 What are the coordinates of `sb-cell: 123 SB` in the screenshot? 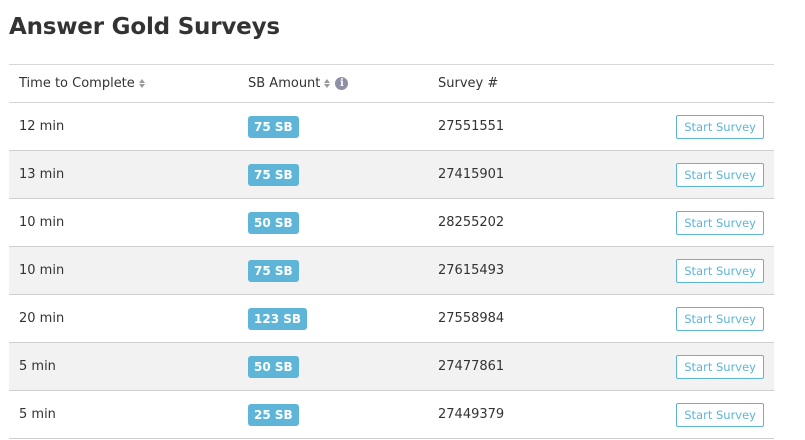 It's located at (278, 318).